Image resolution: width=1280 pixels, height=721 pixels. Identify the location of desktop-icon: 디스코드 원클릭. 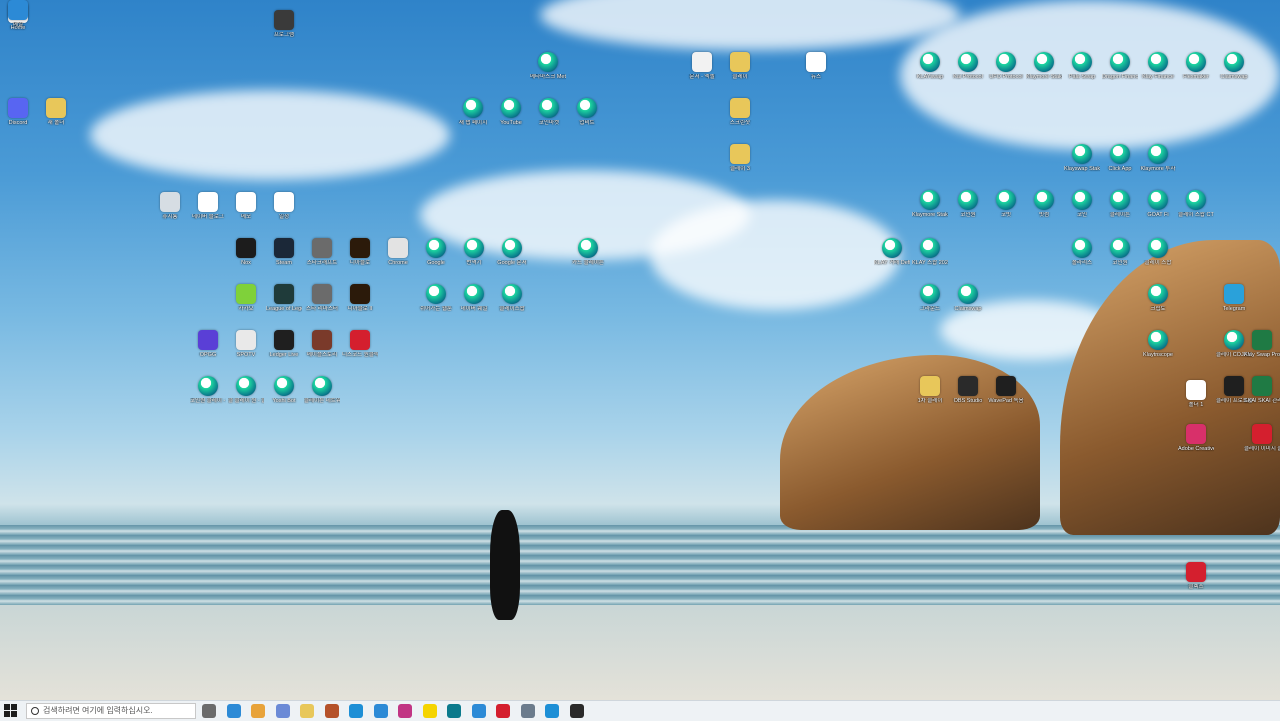
(360, 344).